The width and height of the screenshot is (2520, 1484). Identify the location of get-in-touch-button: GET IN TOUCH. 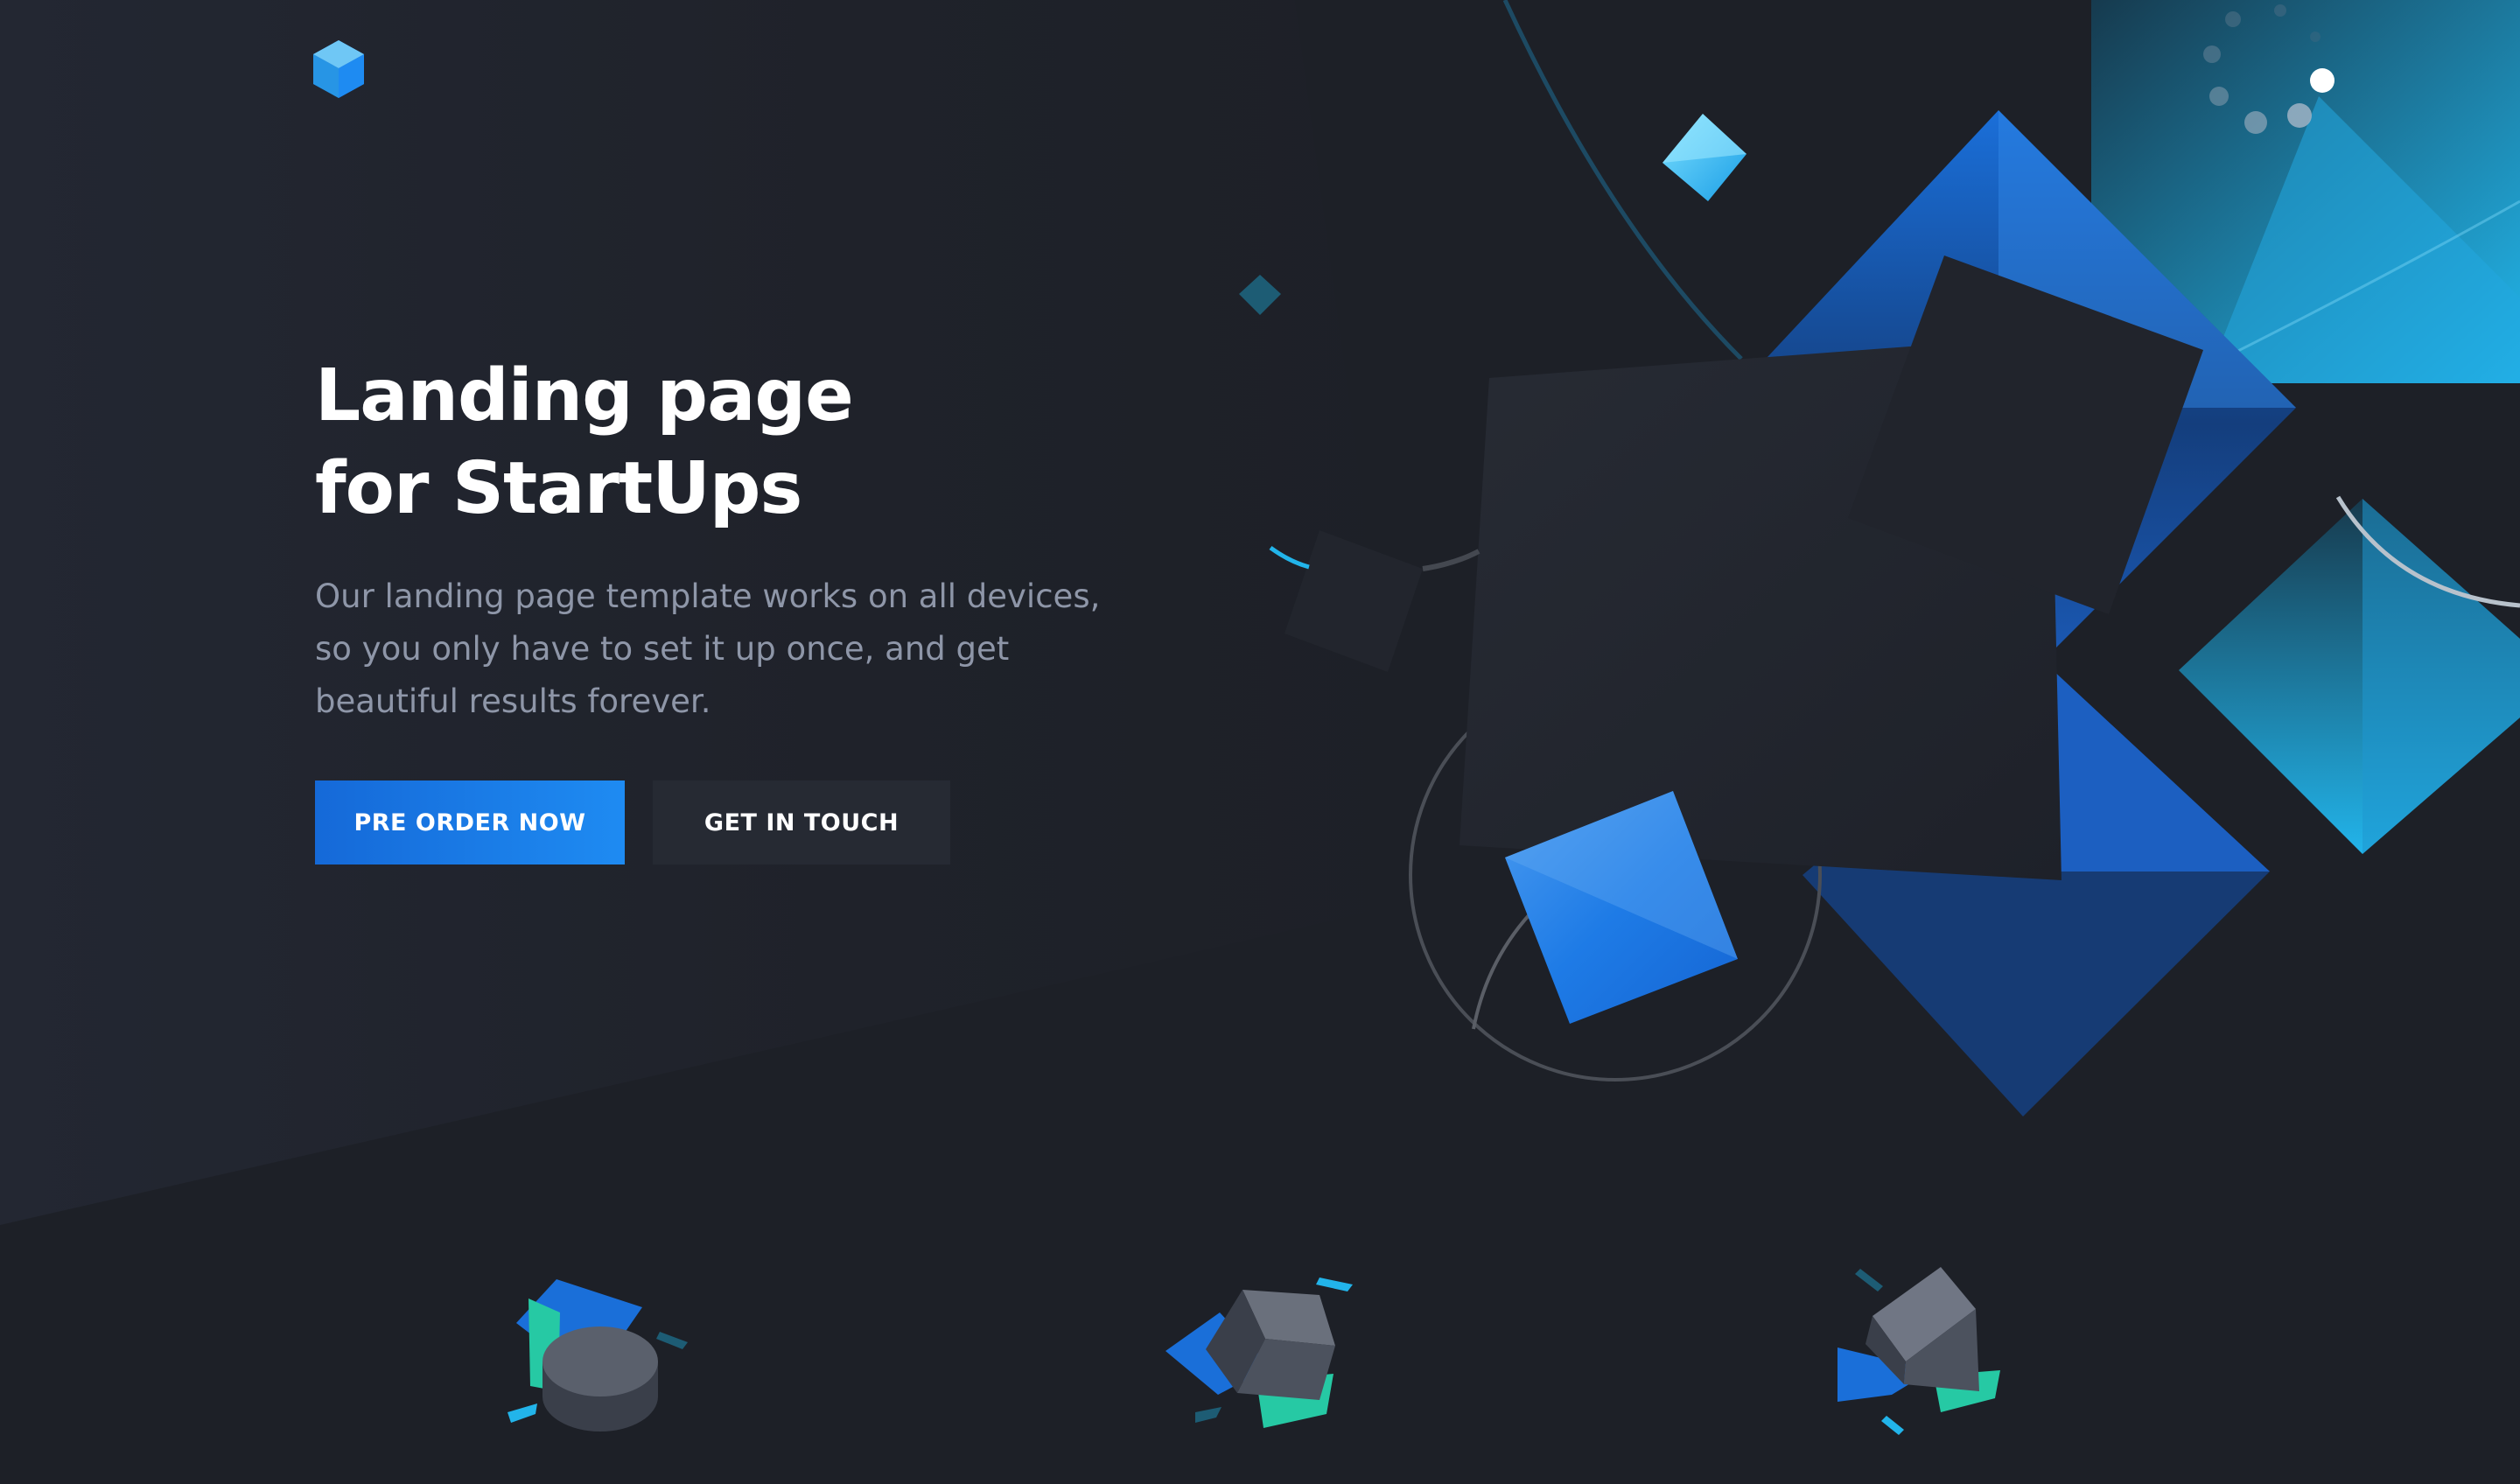
(801, 822).